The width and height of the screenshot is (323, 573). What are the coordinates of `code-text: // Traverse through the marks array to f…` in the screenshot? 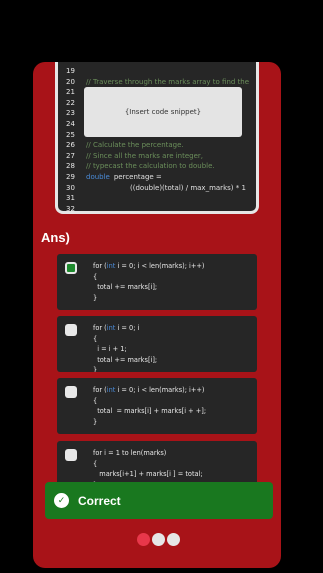 It's located at (168, 81).